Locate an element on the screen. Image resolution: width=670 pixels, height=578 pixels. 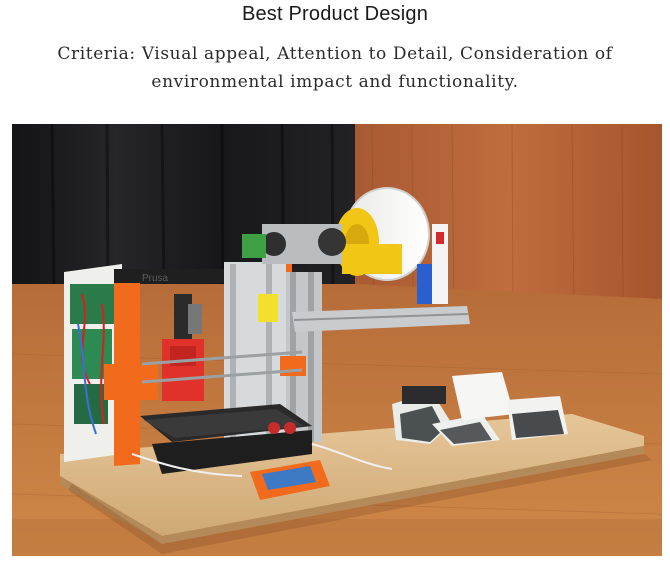
frame-label: Prusa is located at coordinates (155, 278).